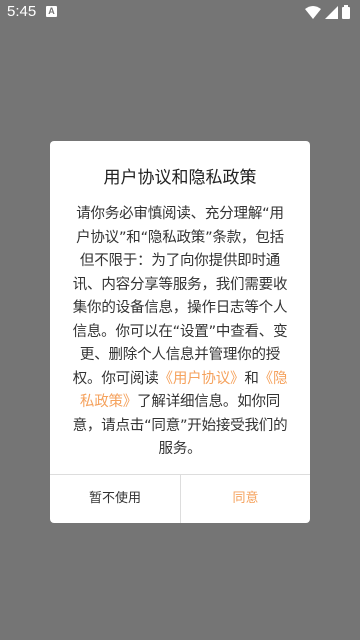  Describe the element at coordinates (180, 12) in the screenshot. I see `status-bar: 5:45 A` at that location.